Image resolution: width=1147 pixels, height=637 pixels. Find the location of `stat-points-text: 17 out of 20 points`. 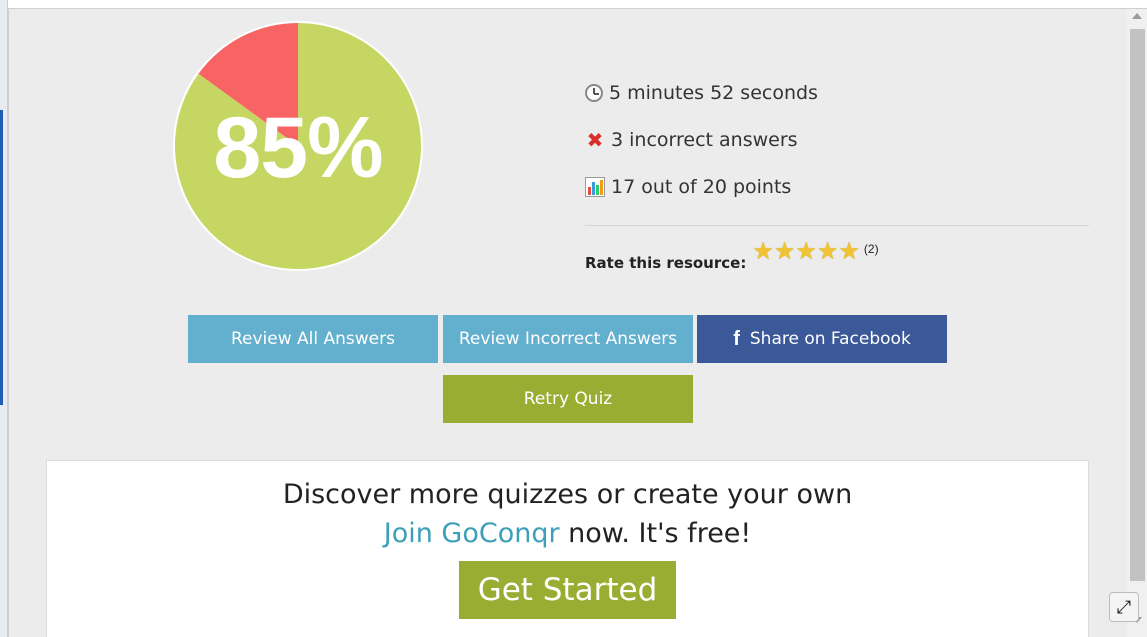

stat-points-text: 17 out of 20 points is located at coordinates (701, 186).